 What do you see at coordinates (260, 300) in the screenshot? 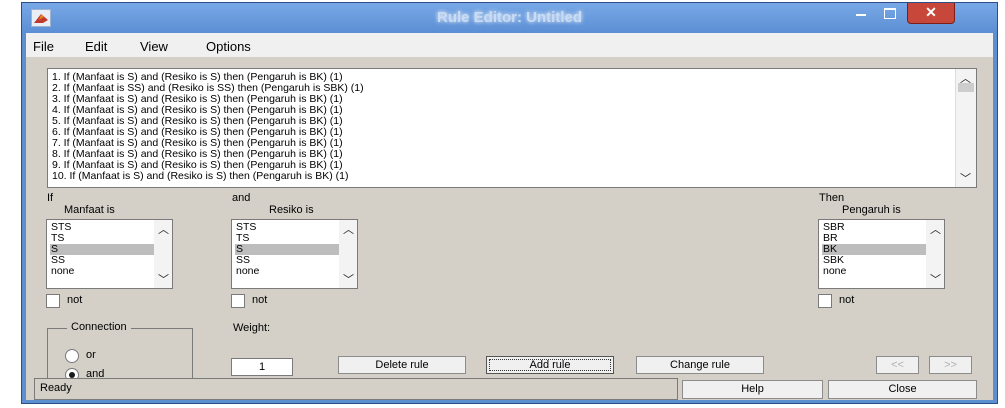
I see `resiko-not-label: not` at bounding box center [260, 300].